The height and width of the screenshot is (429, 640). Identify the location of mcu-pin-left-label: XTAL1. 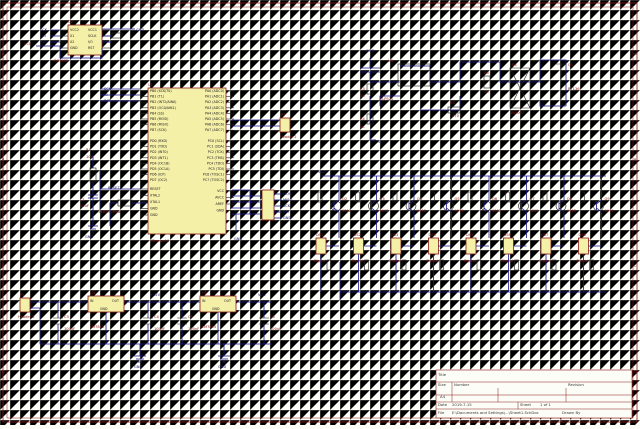
(155, 202).